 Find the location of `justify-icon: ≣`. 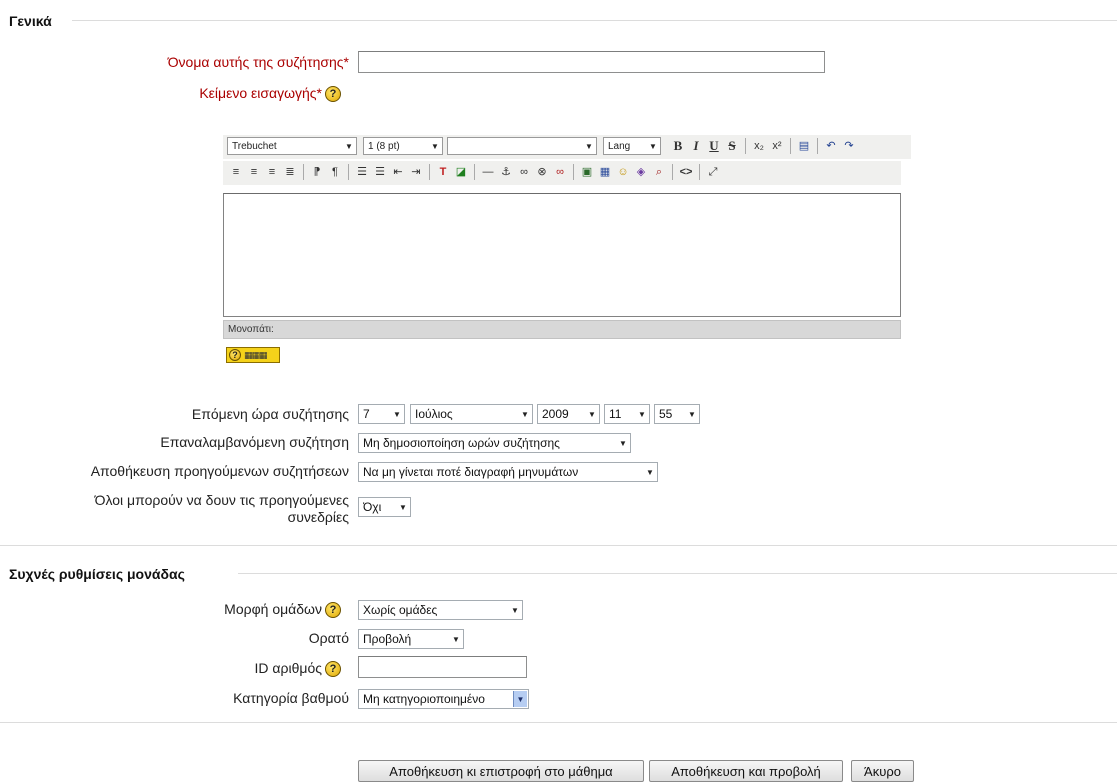

justify-icon: ≣ is located at coordinates (290, 172).